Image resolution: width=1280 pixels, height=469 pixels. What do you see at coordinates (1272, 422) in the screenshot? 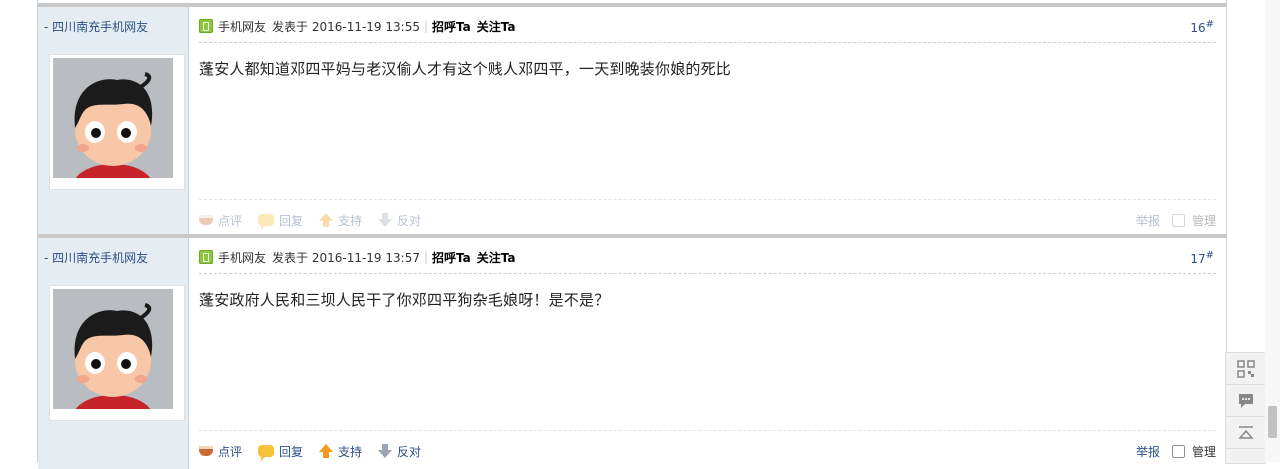
I see `scrollbar-thumb` at bounding box center [1272, 422].